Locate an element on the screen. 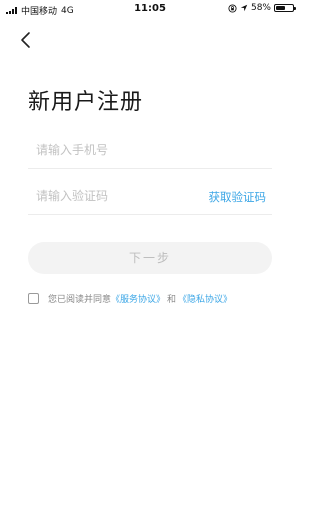 This screenshot has width=320, height=532. orientation-lock-icon is located at coordinates (232, 8).